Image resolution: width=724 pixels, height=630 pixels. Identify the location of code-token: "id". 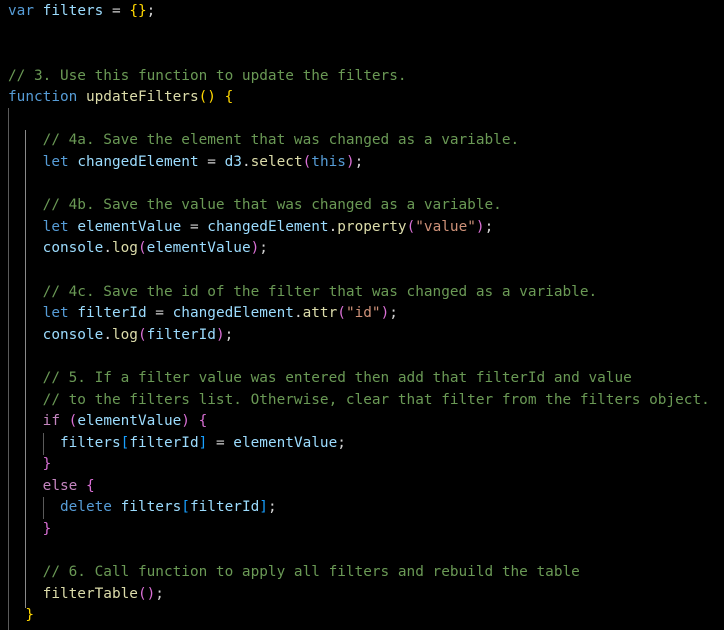
(363, 313).